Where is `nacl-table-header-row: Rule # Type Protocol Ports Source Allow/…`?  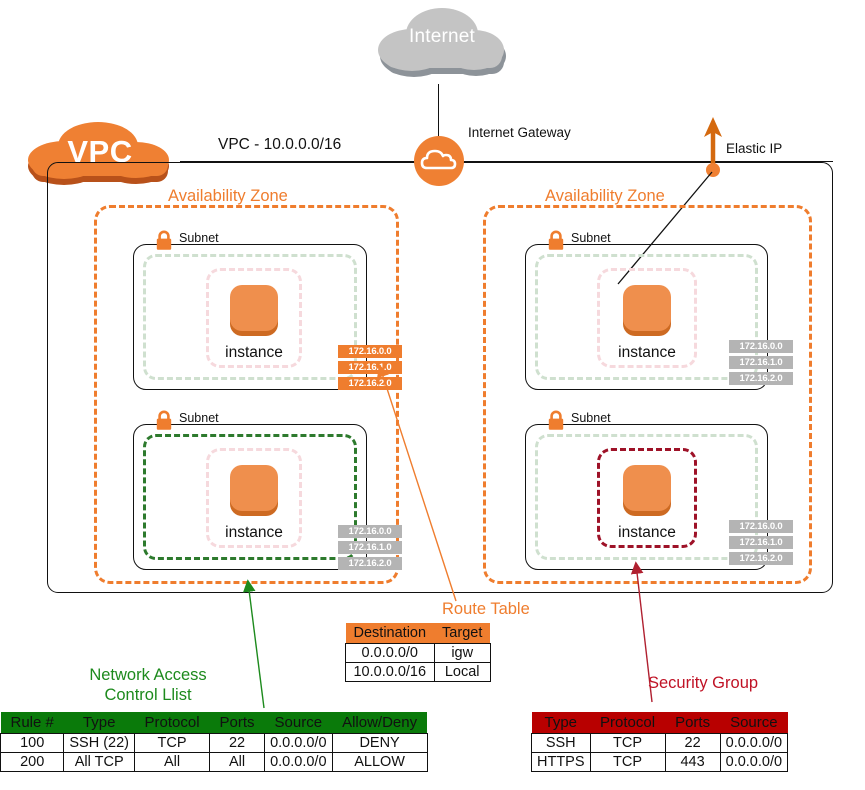
nacl-table-header-row: Rule # Type Protocol Ports Source Allow/… is located at coordinates (214, 723).